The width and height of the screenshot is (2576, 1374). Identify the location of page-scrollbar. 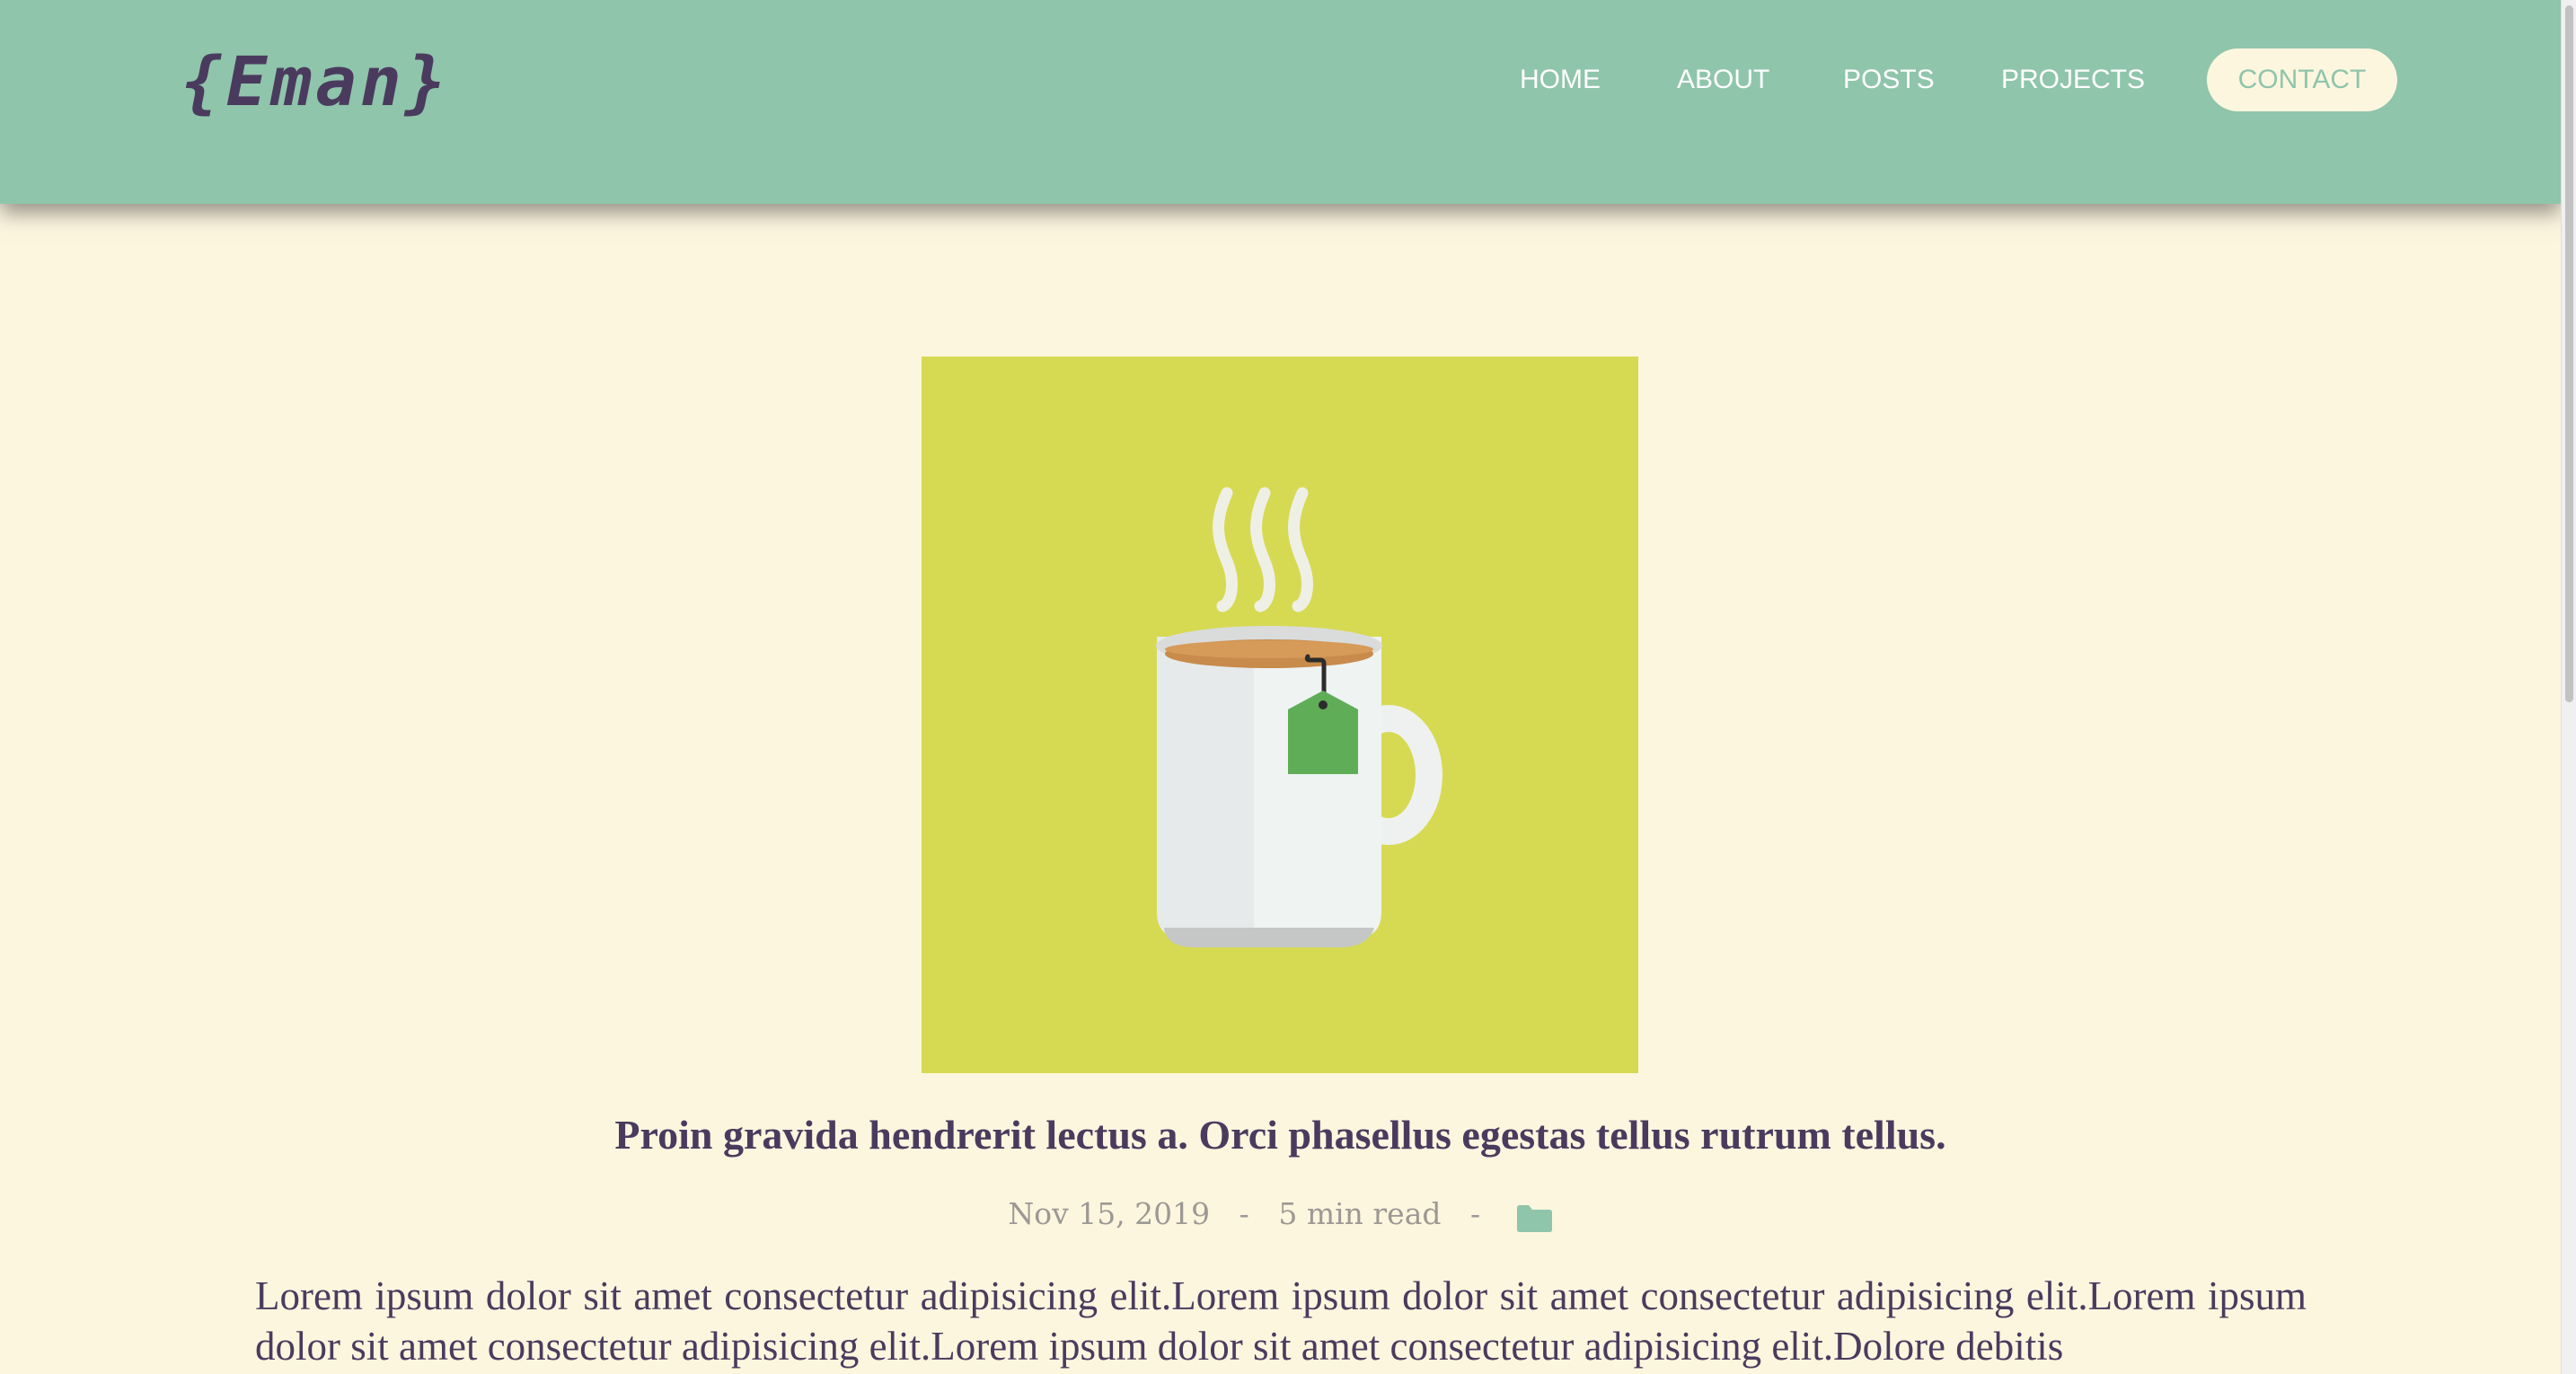
(2568, 687).